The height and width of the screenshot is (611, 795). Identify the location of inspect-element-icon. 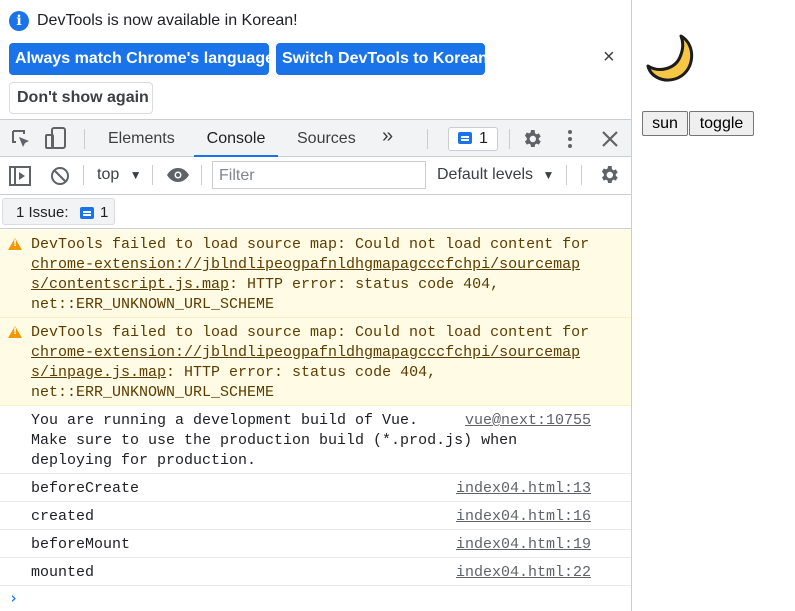
(21, 139).